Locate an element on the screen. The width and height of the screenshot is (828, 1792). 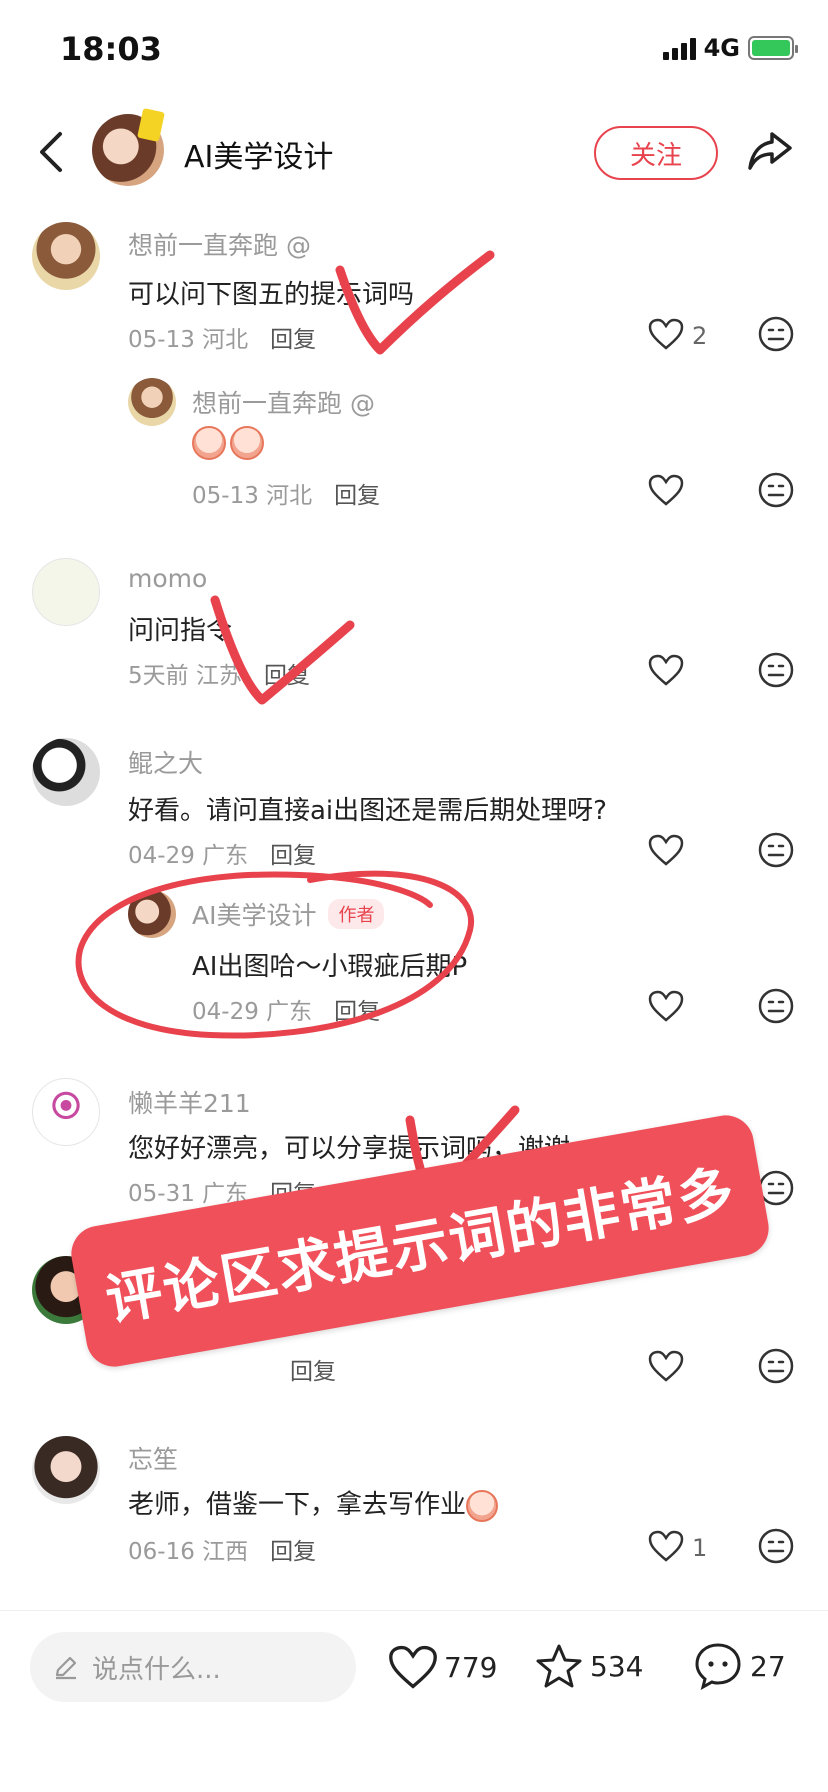
comment-meta: 回复 is located at coordinates (302, 1369).